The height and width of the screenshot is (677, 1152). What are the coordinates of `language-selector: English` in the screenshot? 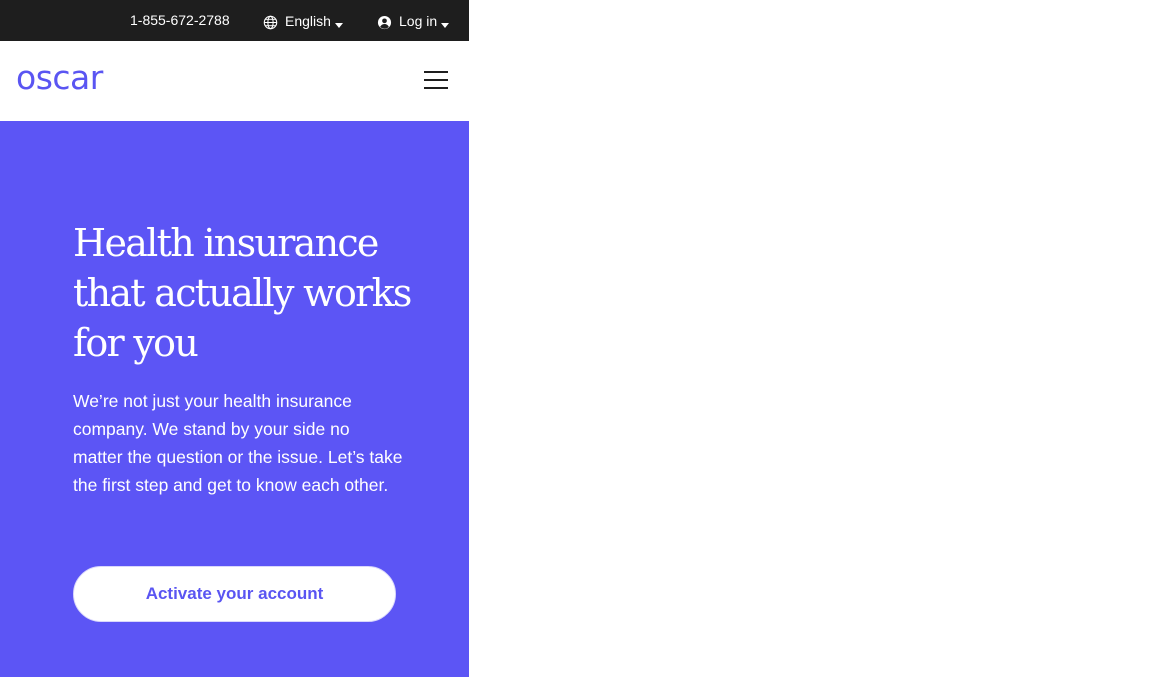 It's located at (303, 21).